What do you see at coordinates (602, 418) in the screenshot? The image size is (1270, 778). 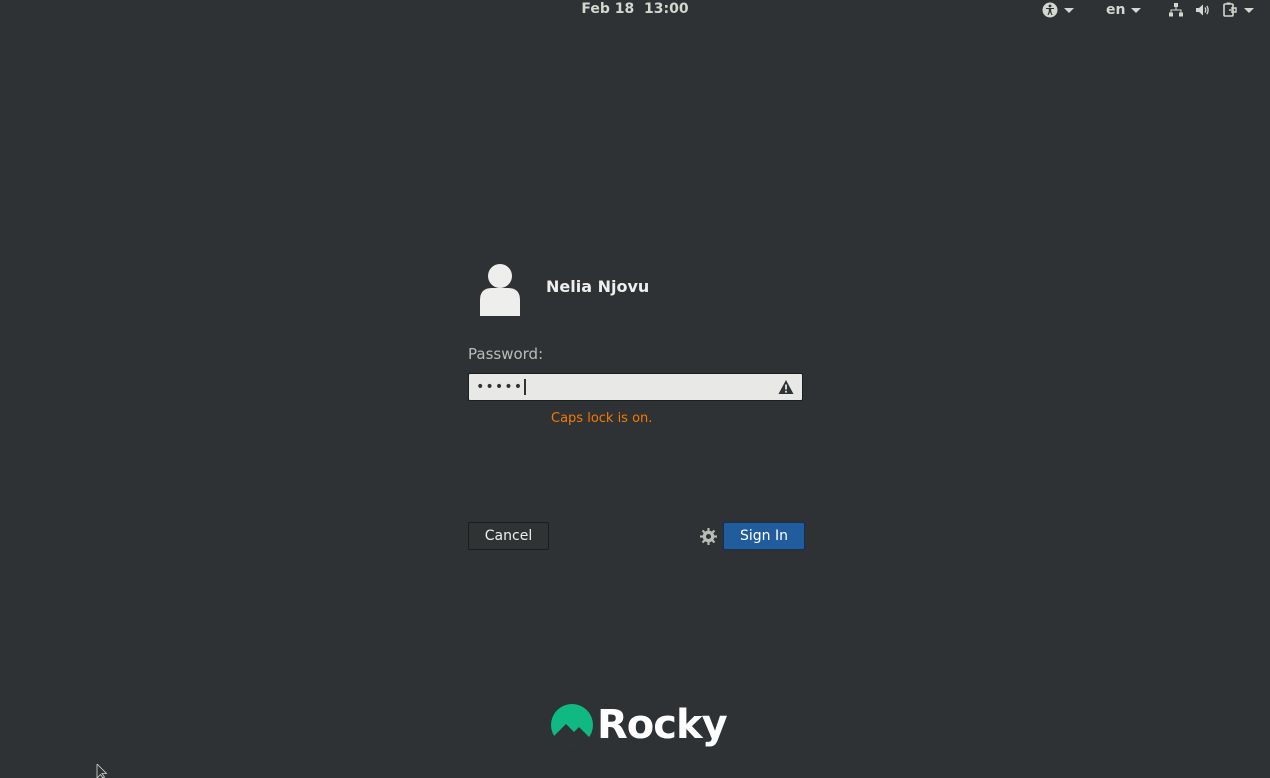 I see `caps-lock-warning: Caps lock is on.` at bounding box center [602, 418].